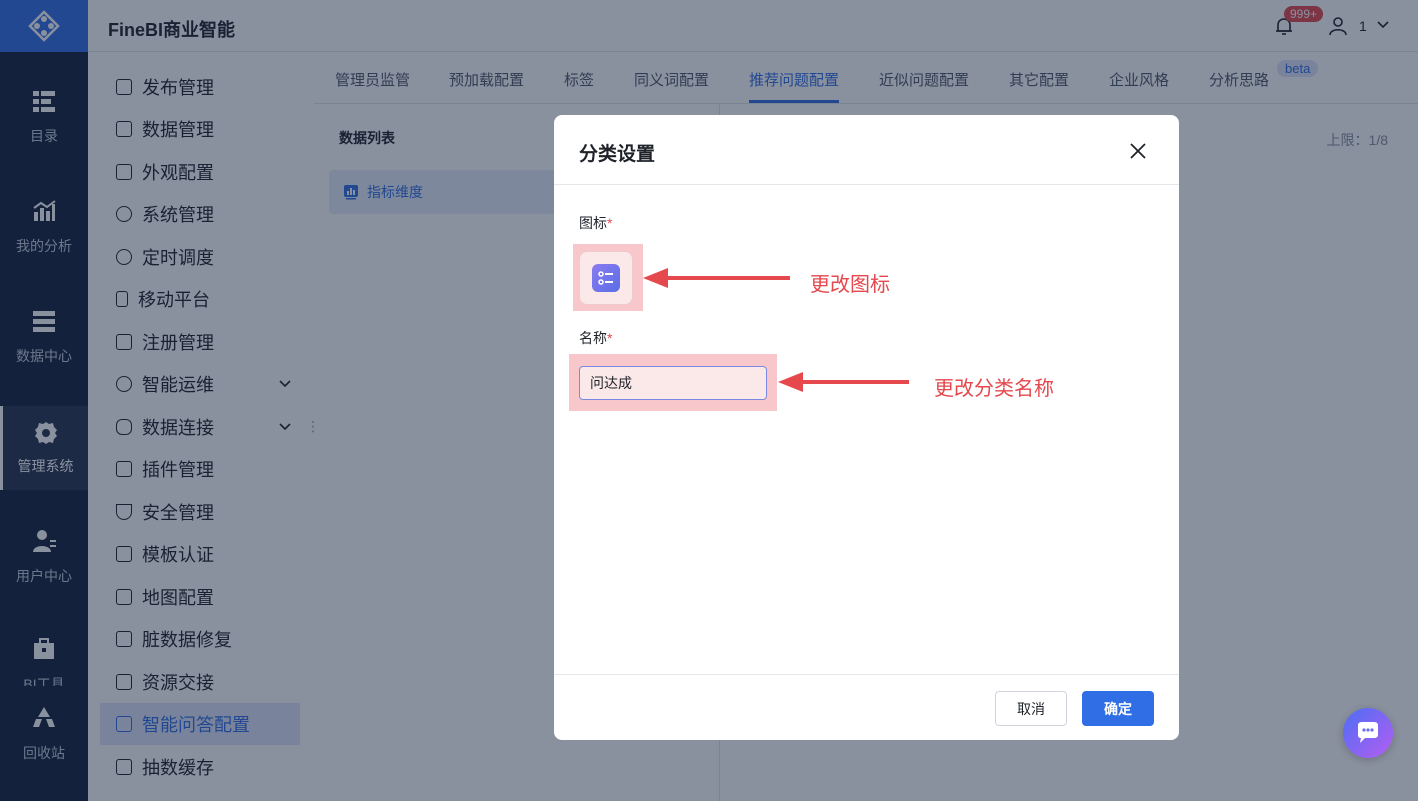 This screenshot has width=1418, height=801. Describe the element at coordinates (776, 330) in the screenshot. I see `annotation-arrows` at that location.